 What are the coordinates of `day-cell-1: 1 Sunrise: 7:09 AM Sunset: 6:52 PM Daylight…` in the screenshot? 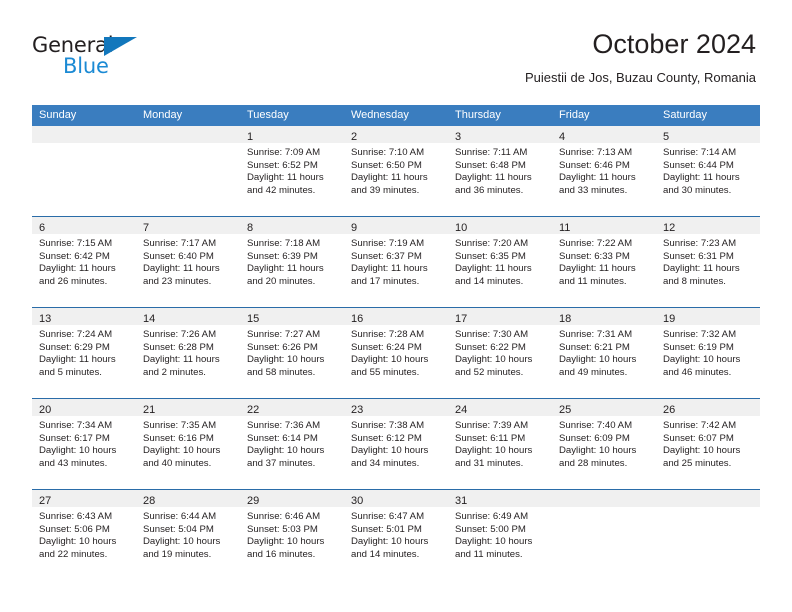 It's located at (292, 171).